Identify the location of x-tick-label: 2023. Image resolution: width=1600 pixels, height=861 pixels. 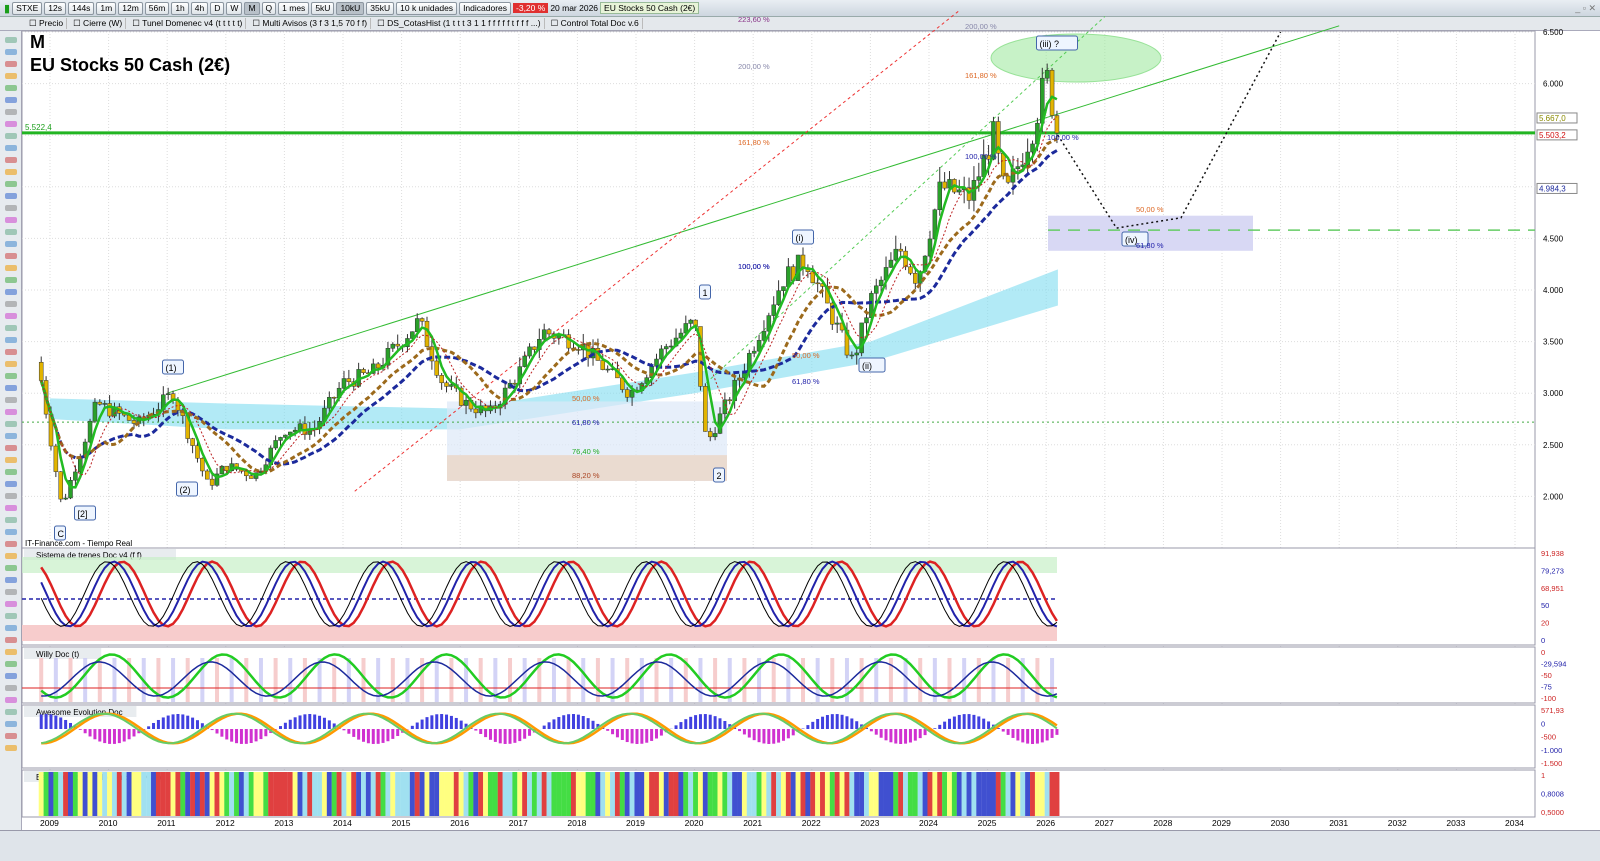
(869, 823).